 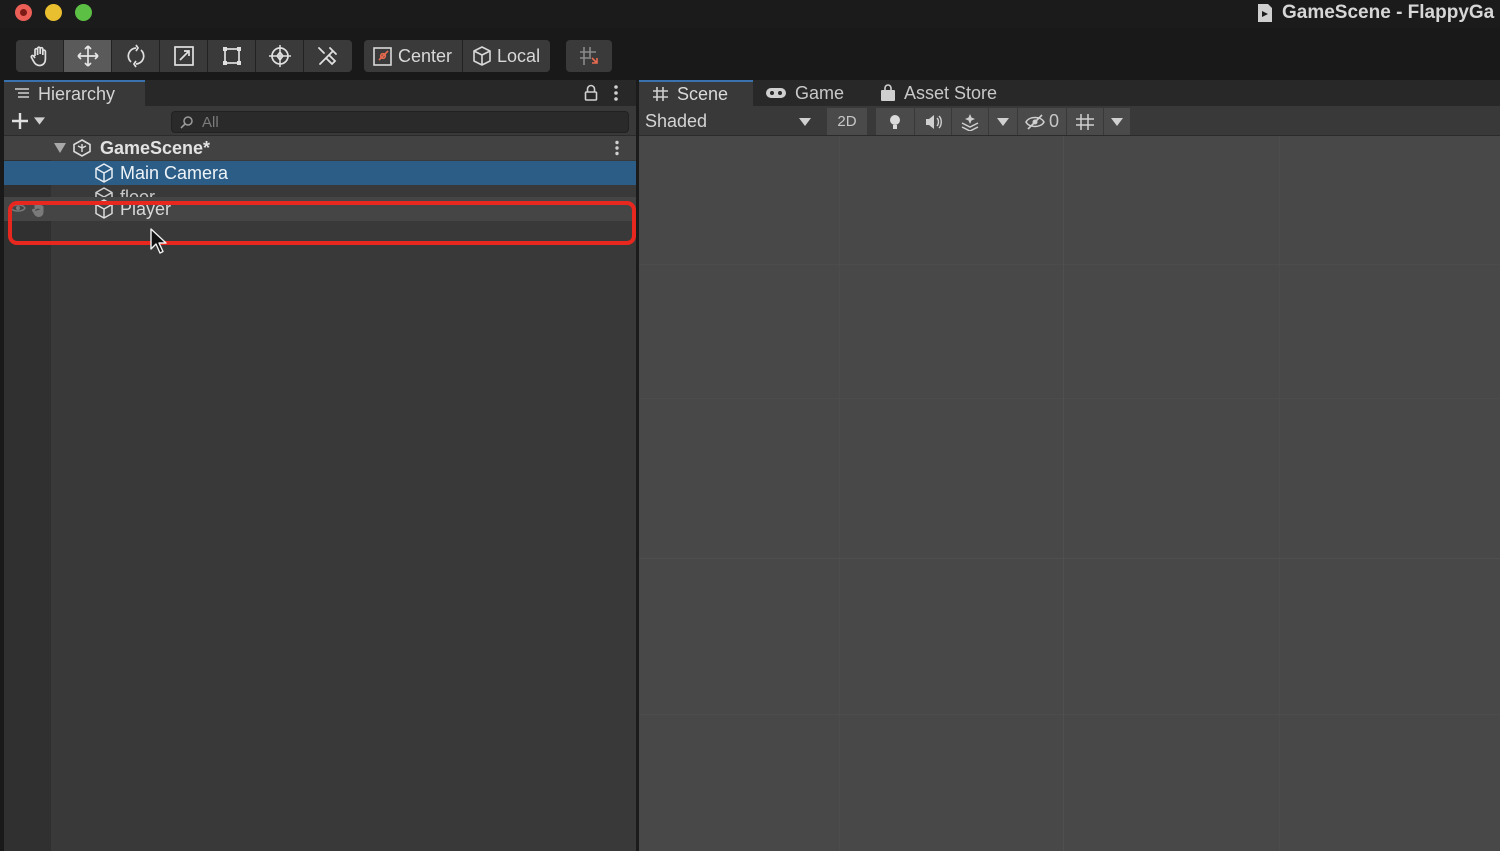 I want to click on effects-layers-icon, so click(x=970, y=122).